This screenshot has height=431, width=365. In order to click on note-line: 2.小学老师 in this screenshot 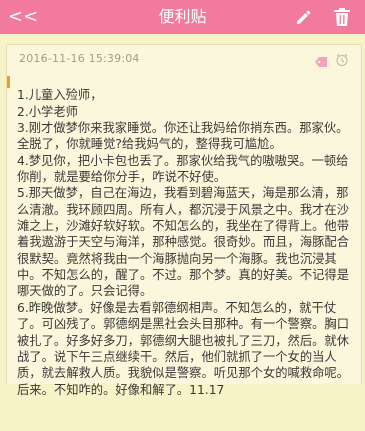, I will do `click(47, 111)`.